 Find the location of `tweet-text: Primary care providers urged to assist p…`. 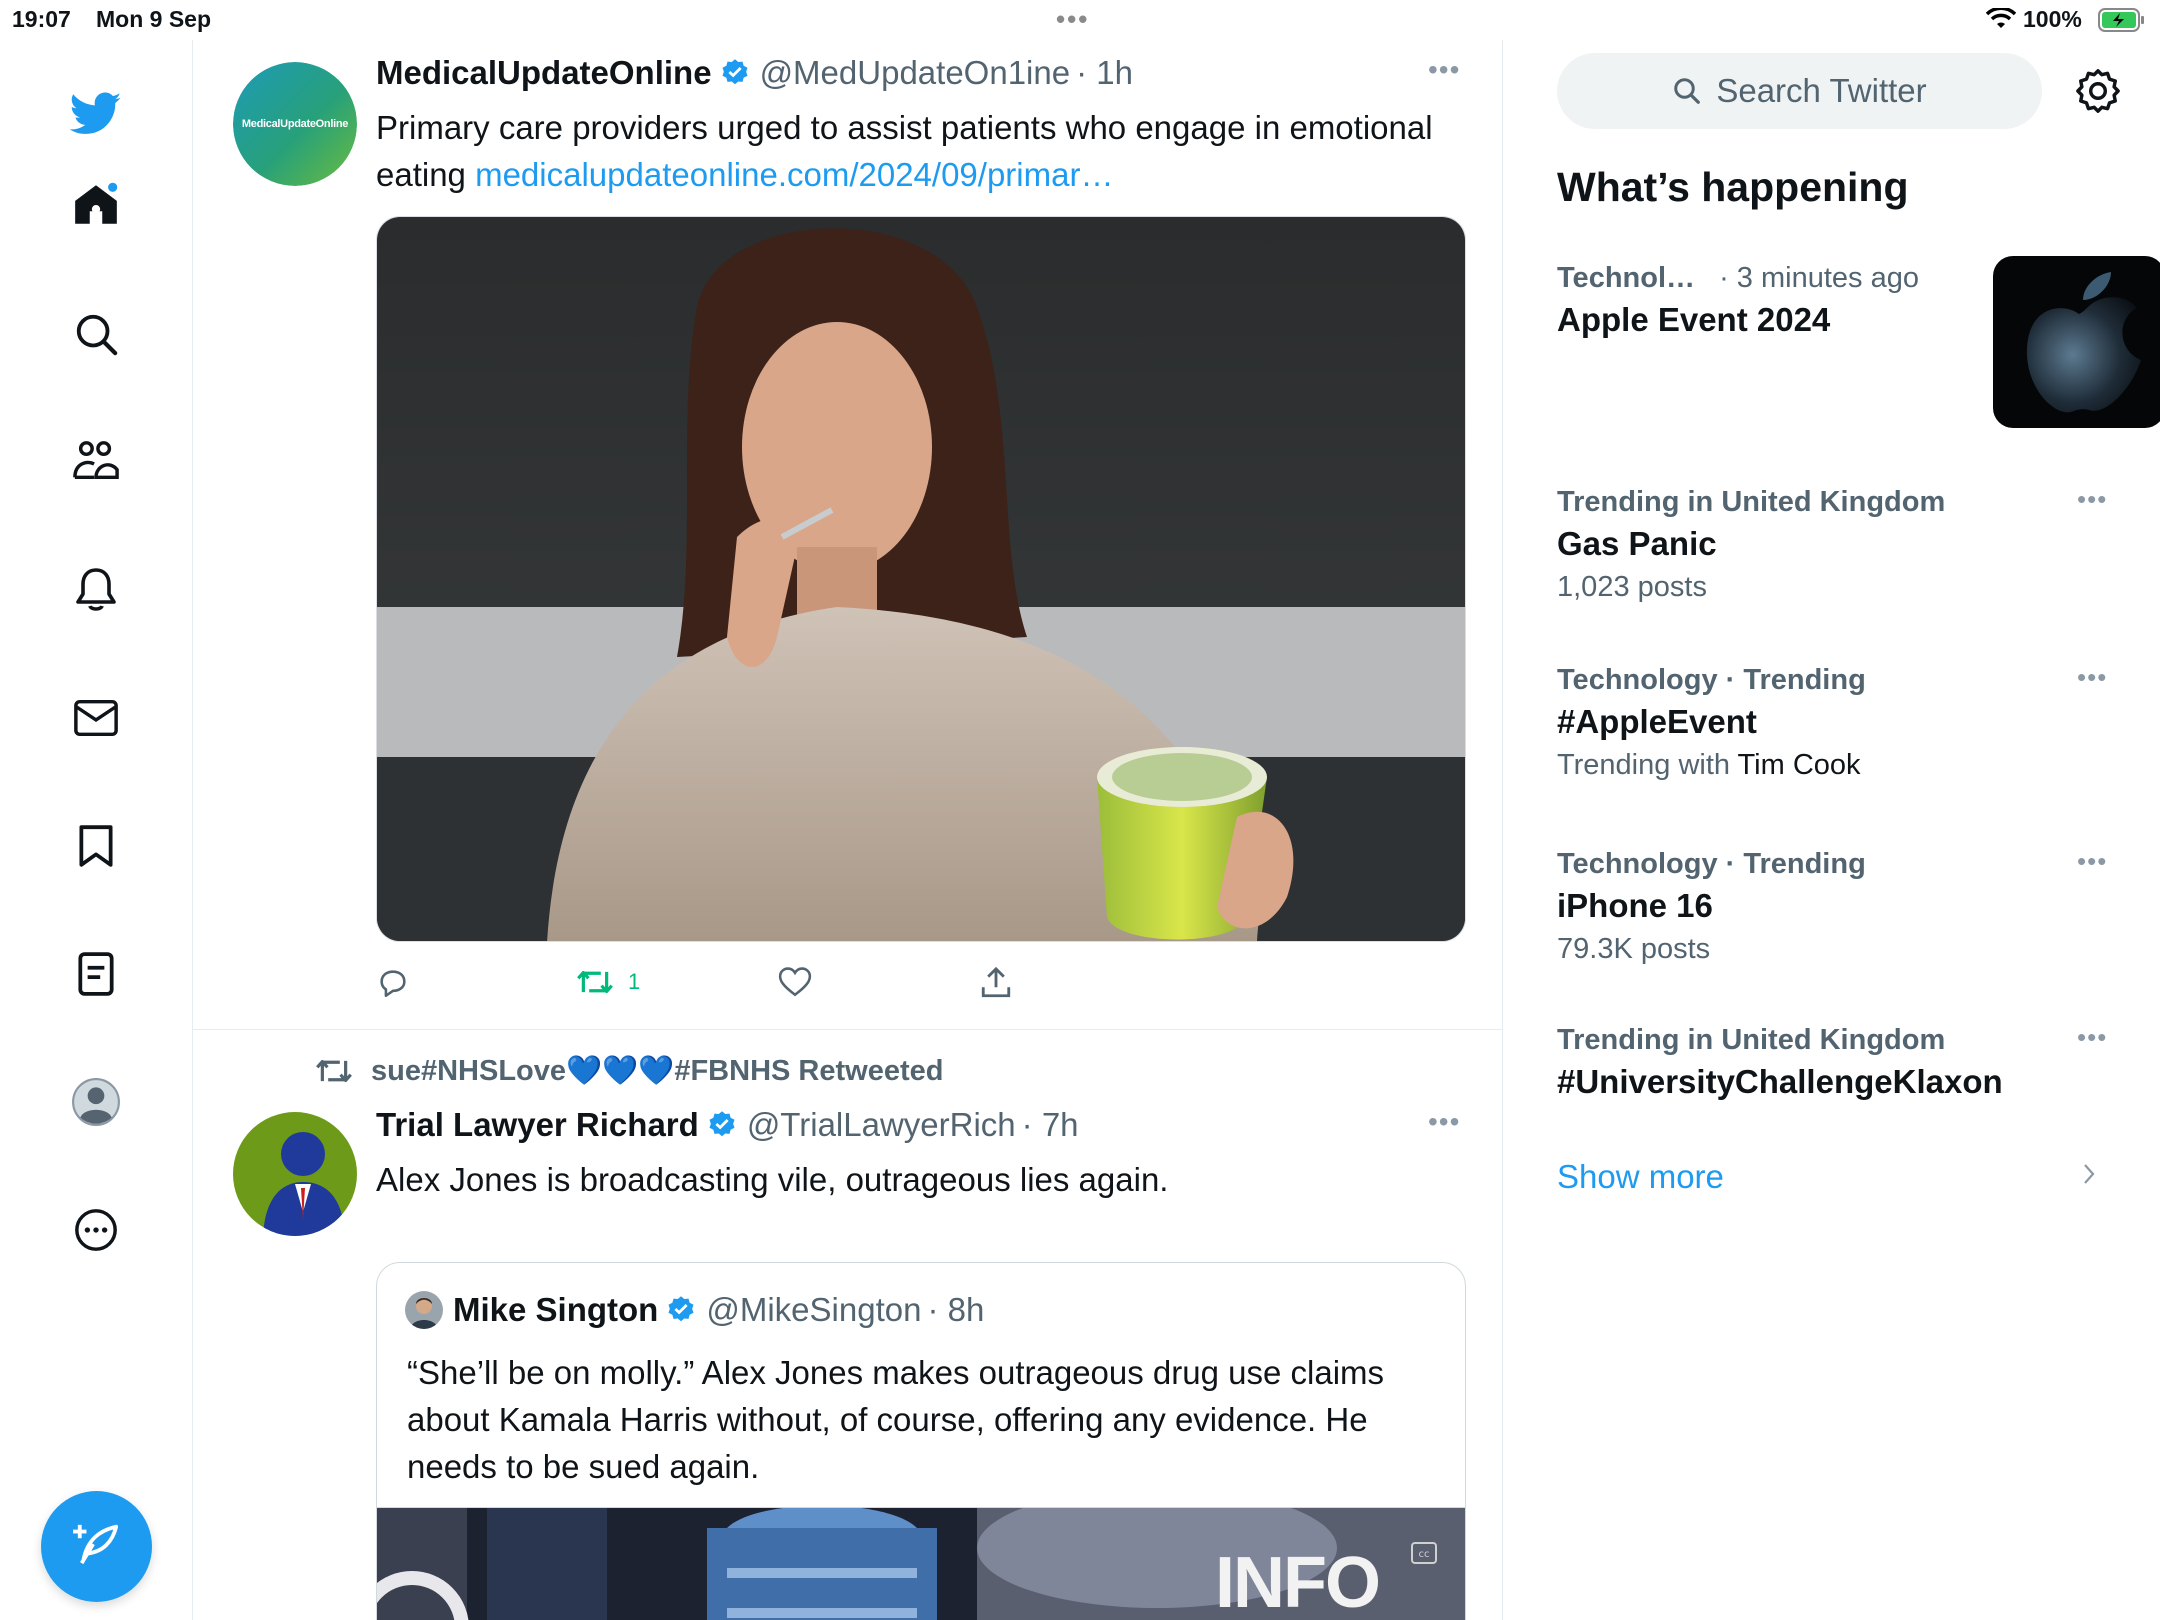

tweet-text: Primary care providers urged to assist p… is located at coordinates (921, 151).